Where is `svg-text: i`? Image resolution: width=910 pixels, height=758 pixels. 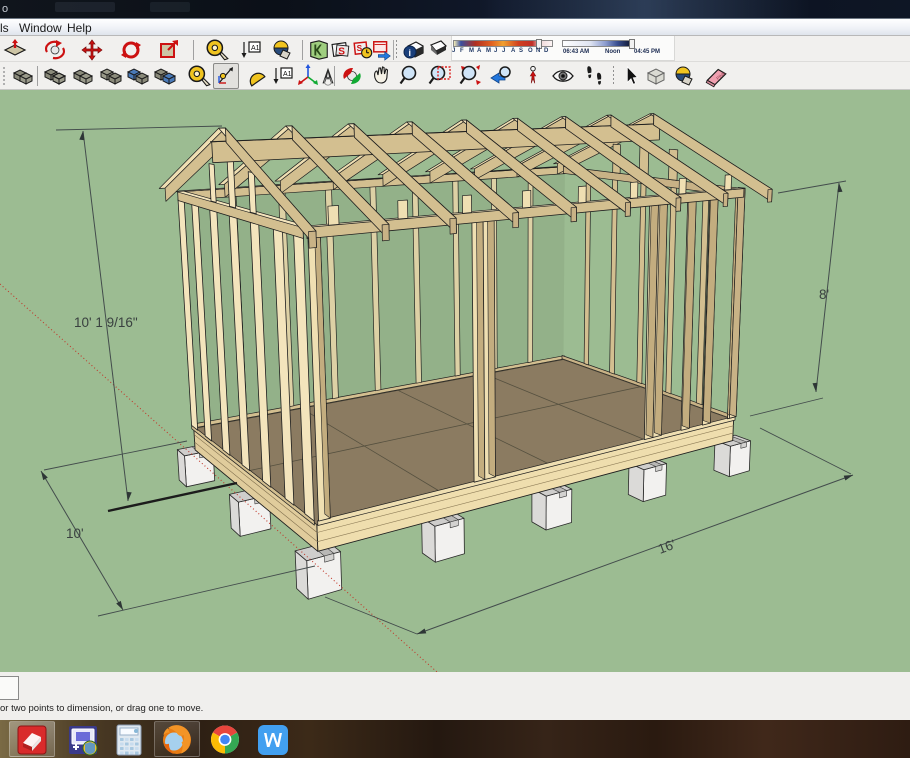 svg-text: i is located at coordinates (410, 53).